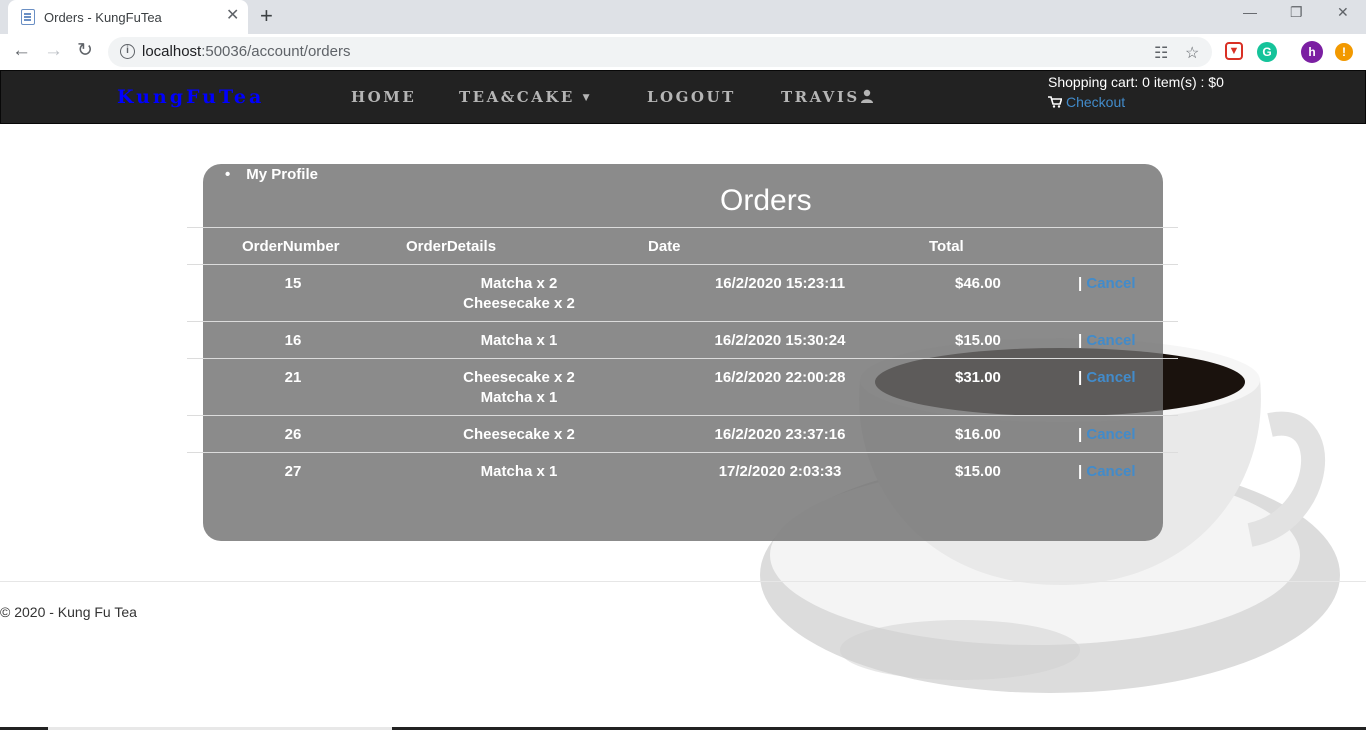 This screenshot has width=1366, height=730. I want to click on order-detail-line: Matcha x 2, so click(519, 283).